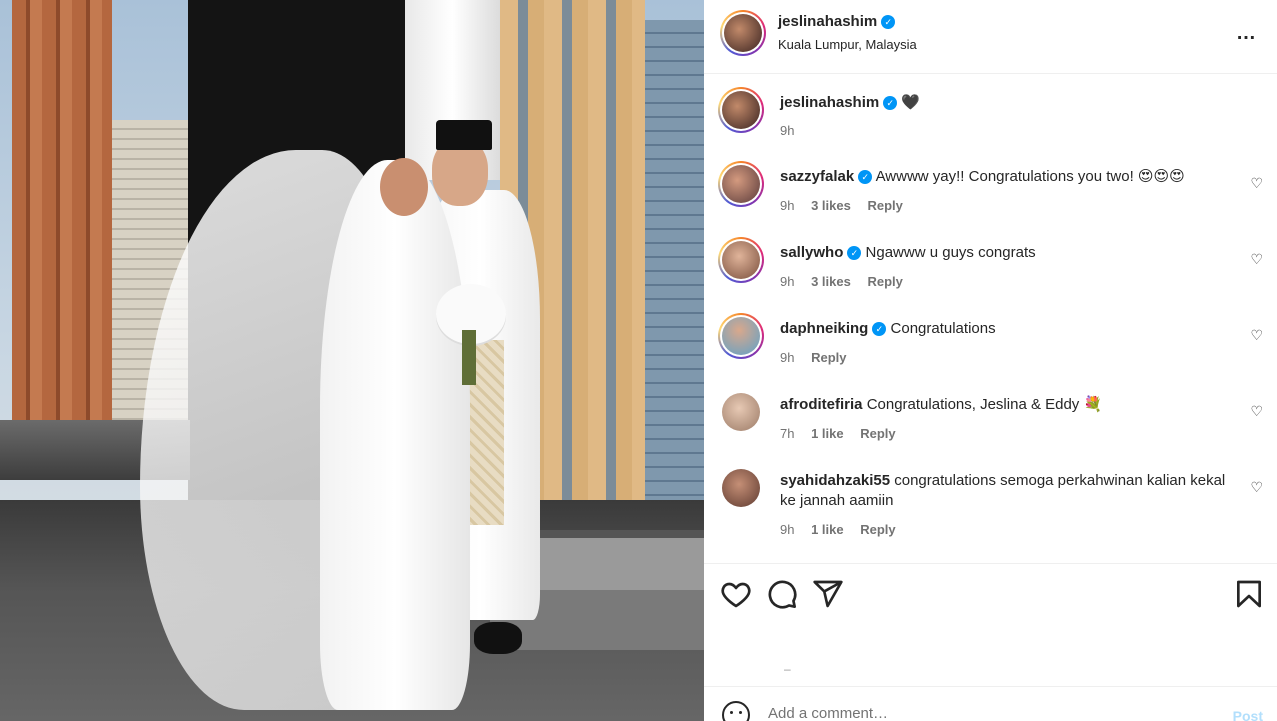 The width and height of the screenshot is (1277, 721). Describe the element at coordinates (990, 703) in the screenshot. I see `add-comment-bar: Post` at that location.